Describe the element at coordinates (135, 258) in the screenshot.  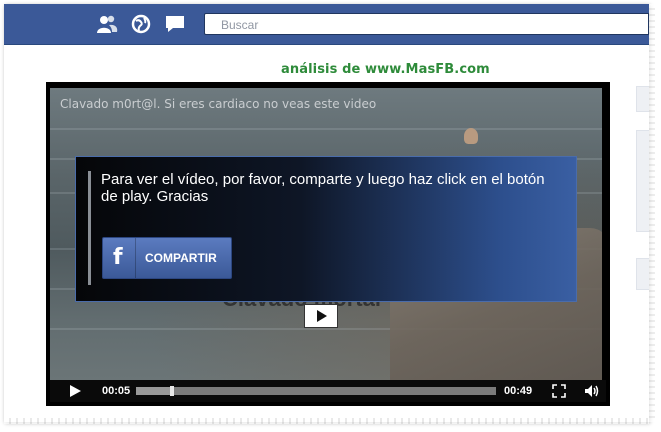
I see `button-separator` at that location.